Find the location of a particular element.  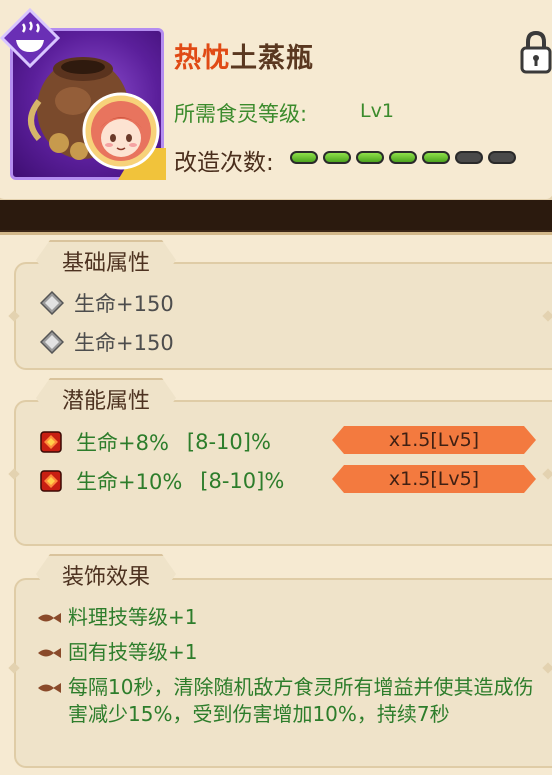

lock-icon is located at coordinates (536, 53).